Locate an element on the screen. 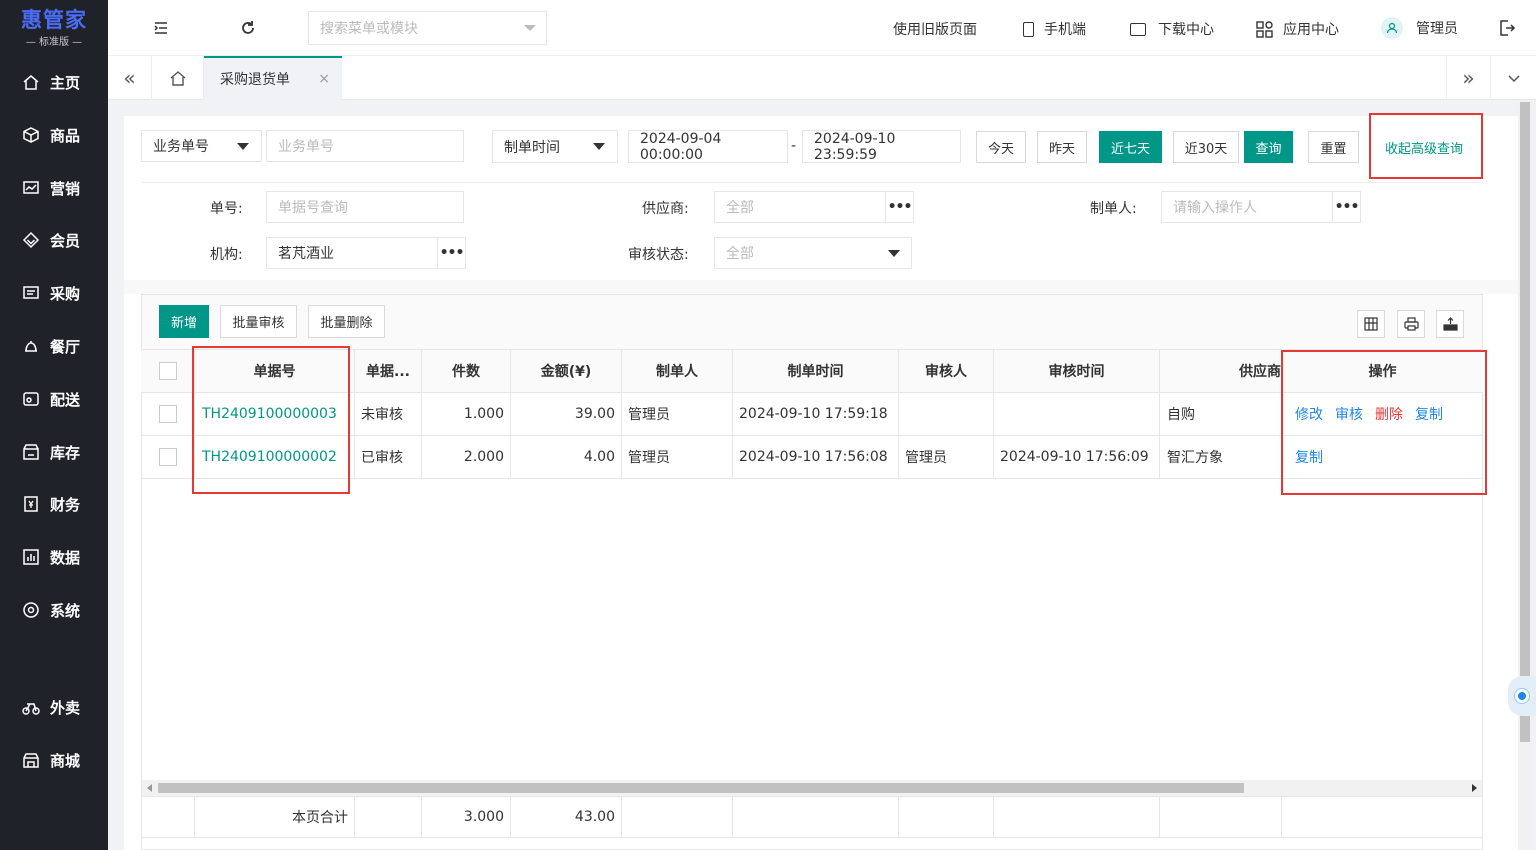  scroll-left-arrow-icon is located at coordinates (149, 788).